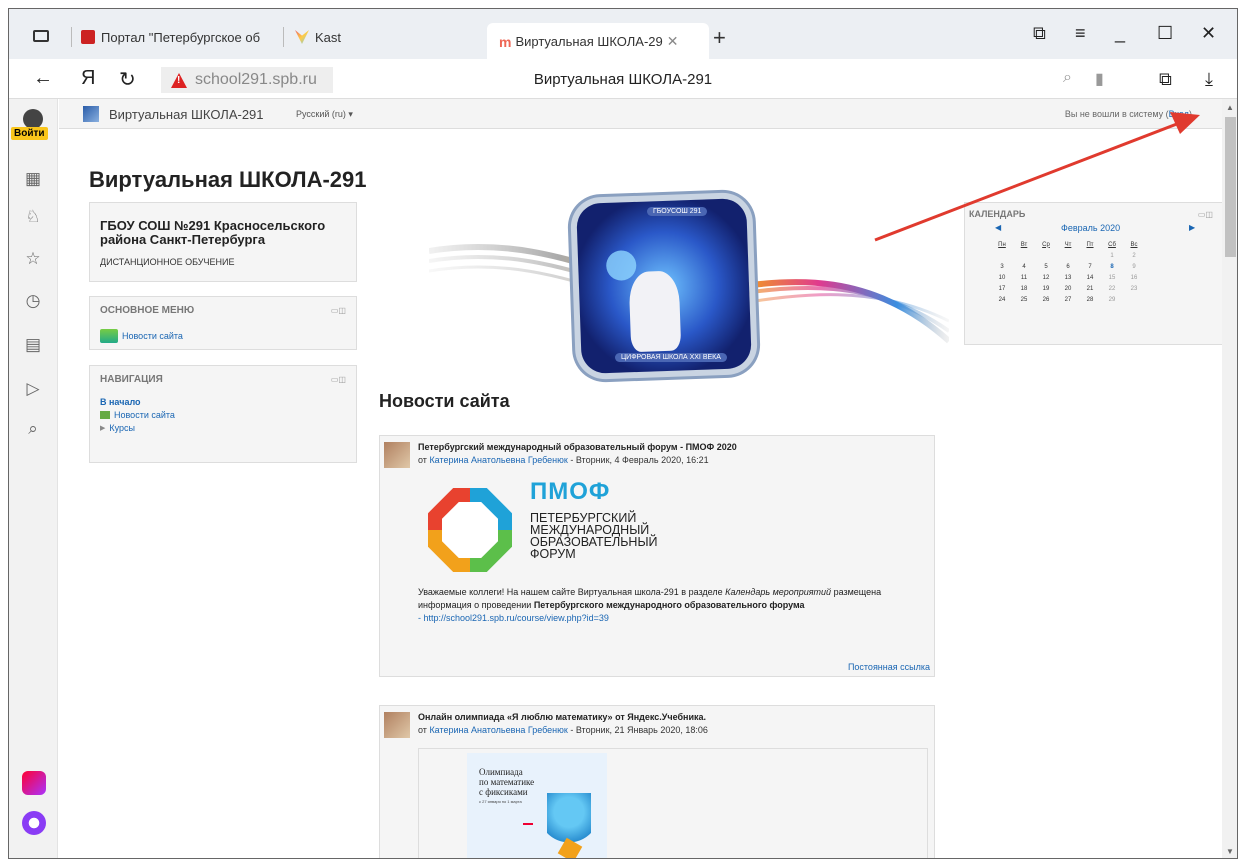 The width and height of the screenshot is (1246, 859). Describe the element at coordinates (34, 783) in the screenshot. I see `messenger-app-icon` at that location.